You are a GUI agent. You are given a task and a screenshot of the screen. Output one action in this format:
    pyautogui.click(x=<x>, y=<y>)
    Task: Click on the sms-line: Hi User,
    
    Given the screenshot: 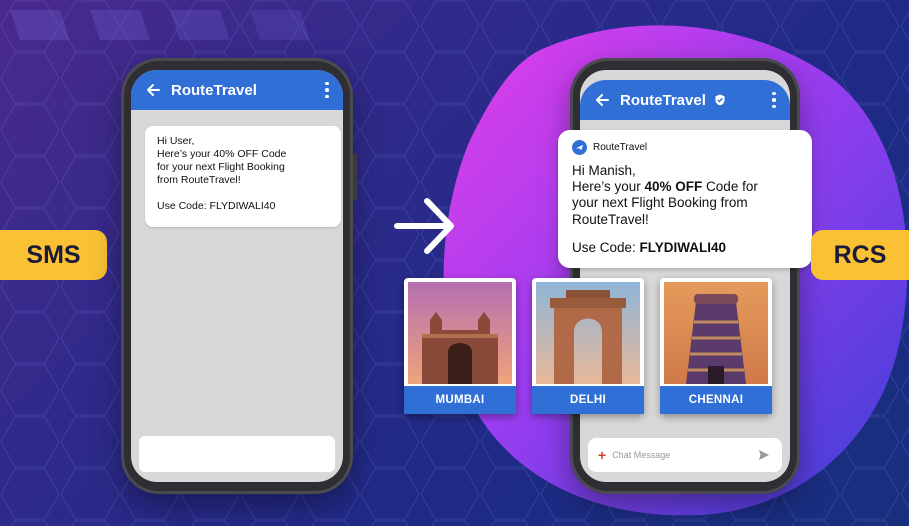 What is the action you would take?
    pyautogui.click(x=176, y=141)
    